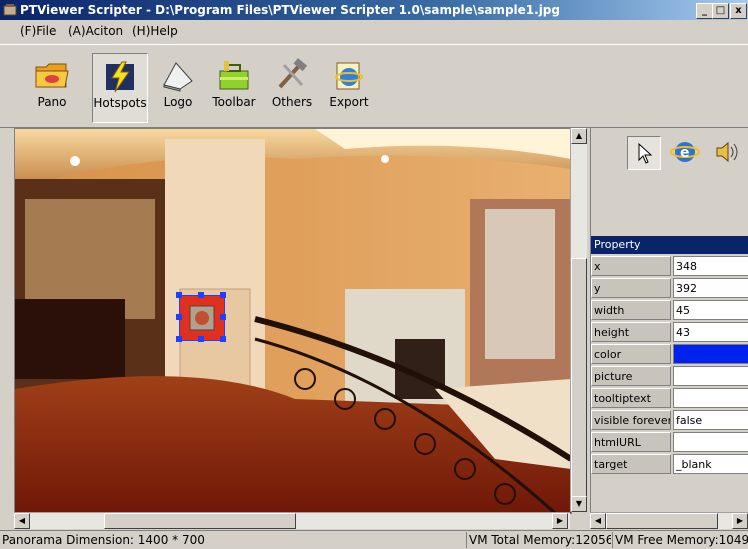 The image size is (748, 549). Describe the element at coordinates (178, 102) in the screenshot. I see `logo-label: Logo` at that location.